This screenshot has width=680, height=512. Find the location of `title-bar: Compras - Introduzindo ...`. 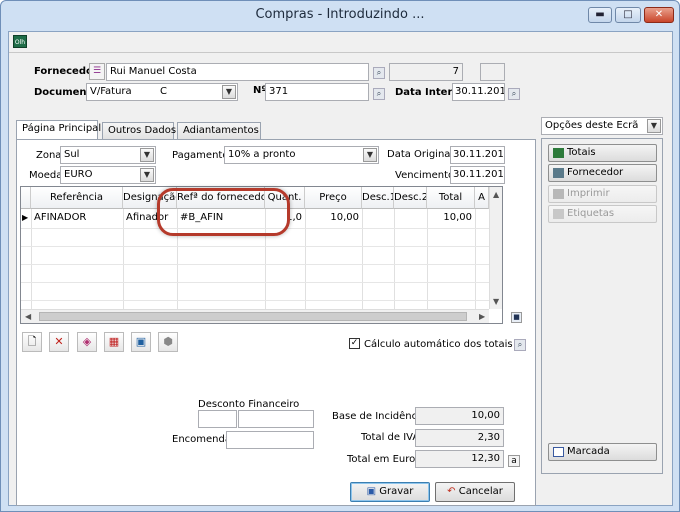

title-bar: Compras - Introduzindo ... is located at coordinates (340, 16).